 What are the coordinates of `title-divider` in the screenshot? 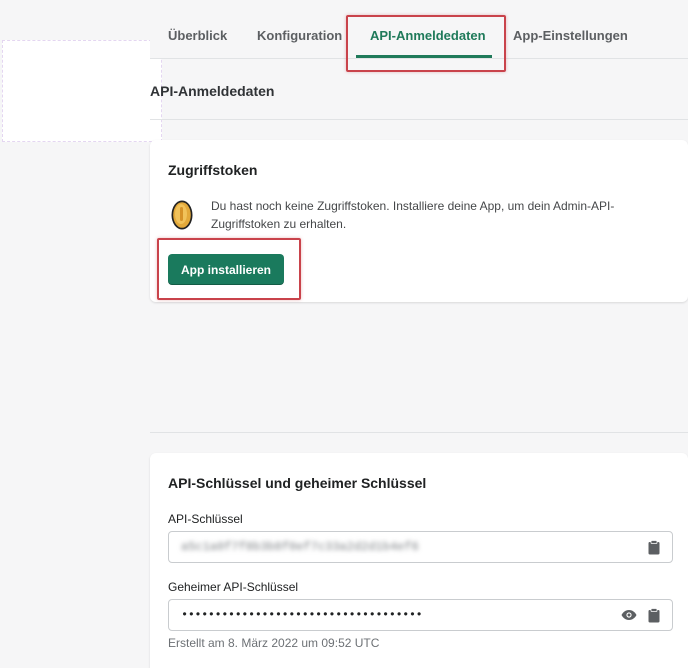 It's located at (419, 119).